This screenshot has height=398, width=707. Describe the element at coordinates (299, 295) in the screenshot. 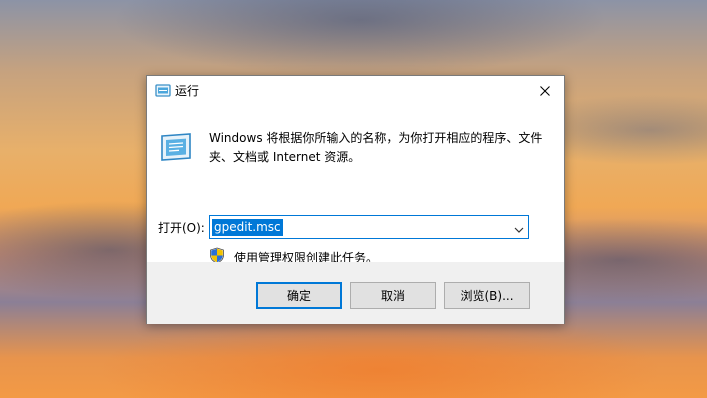

I see `ok-button: 确定` at that location.